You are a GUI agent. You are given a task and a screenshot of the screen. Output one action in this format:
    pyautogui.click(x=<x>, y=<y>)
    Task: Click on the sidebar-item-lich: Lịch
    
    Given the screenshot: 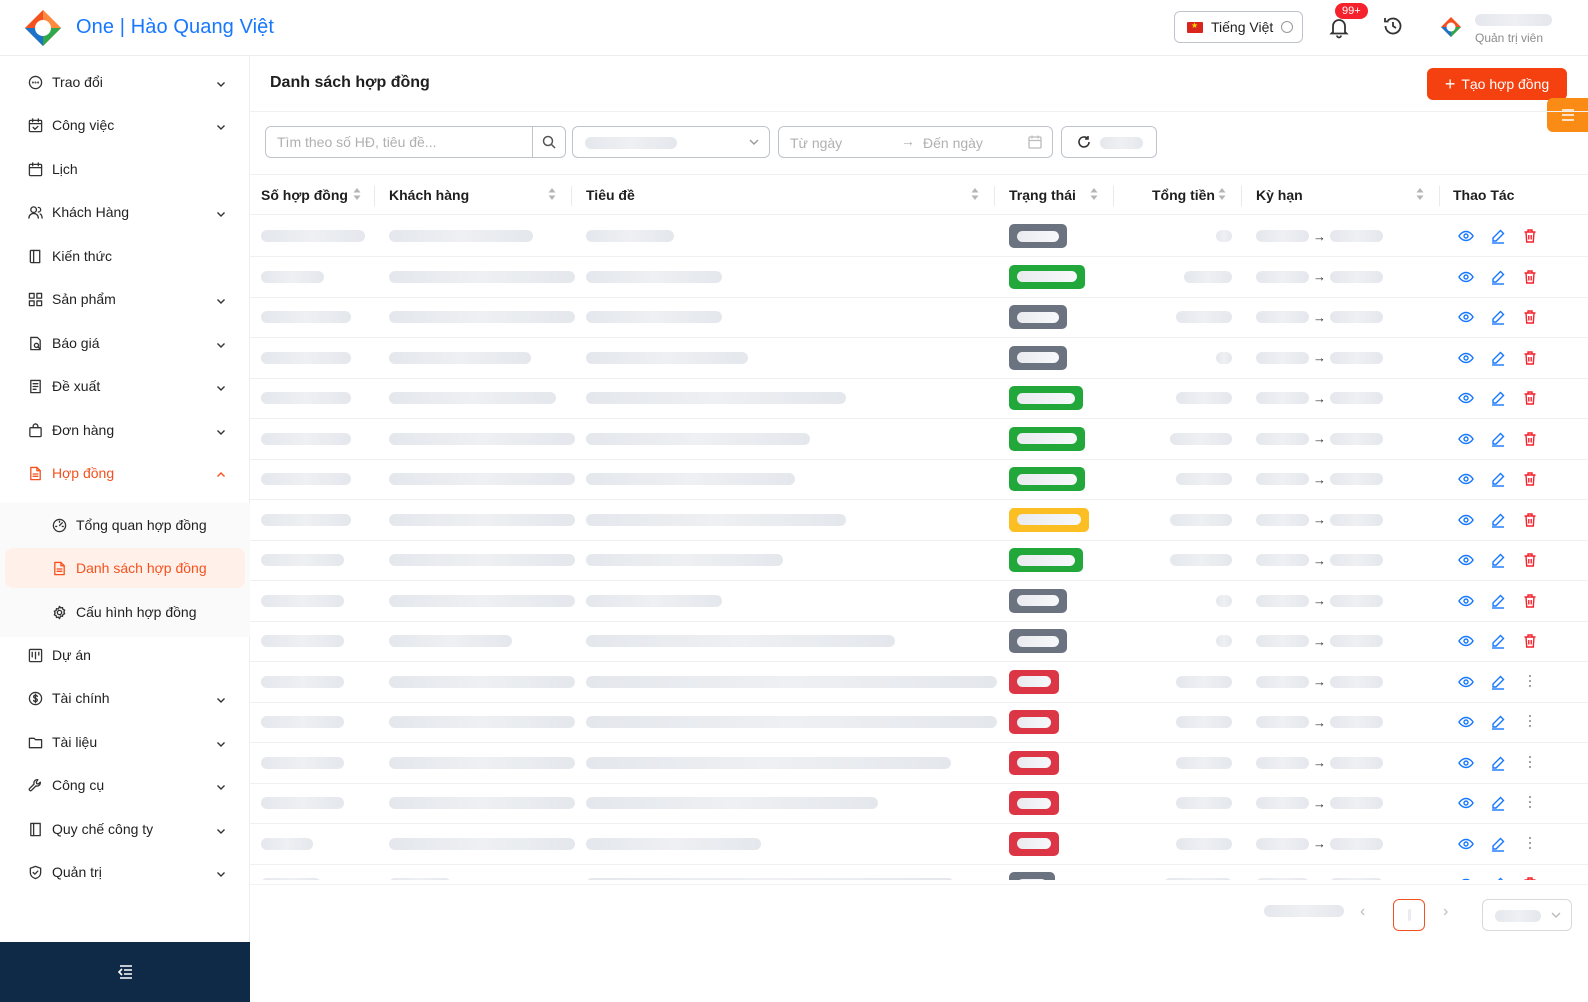 What is the action you would take?
    pyautogui.click(x=125, y=169)
    